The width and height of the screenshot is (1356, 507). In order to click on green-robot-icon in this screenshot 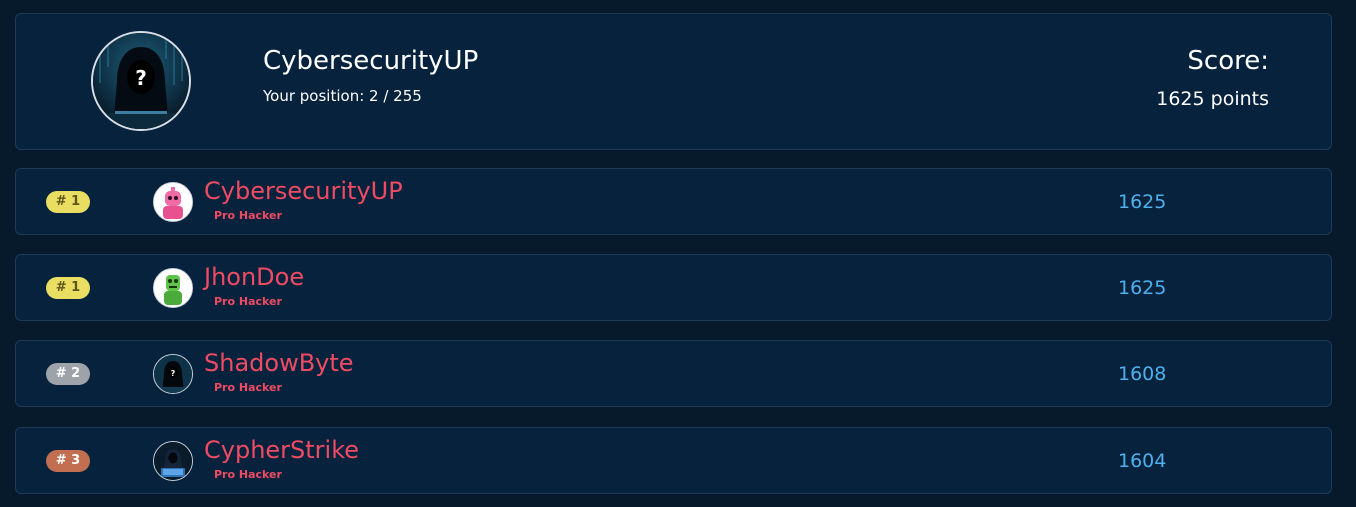, I will do `click(173, 288)`.